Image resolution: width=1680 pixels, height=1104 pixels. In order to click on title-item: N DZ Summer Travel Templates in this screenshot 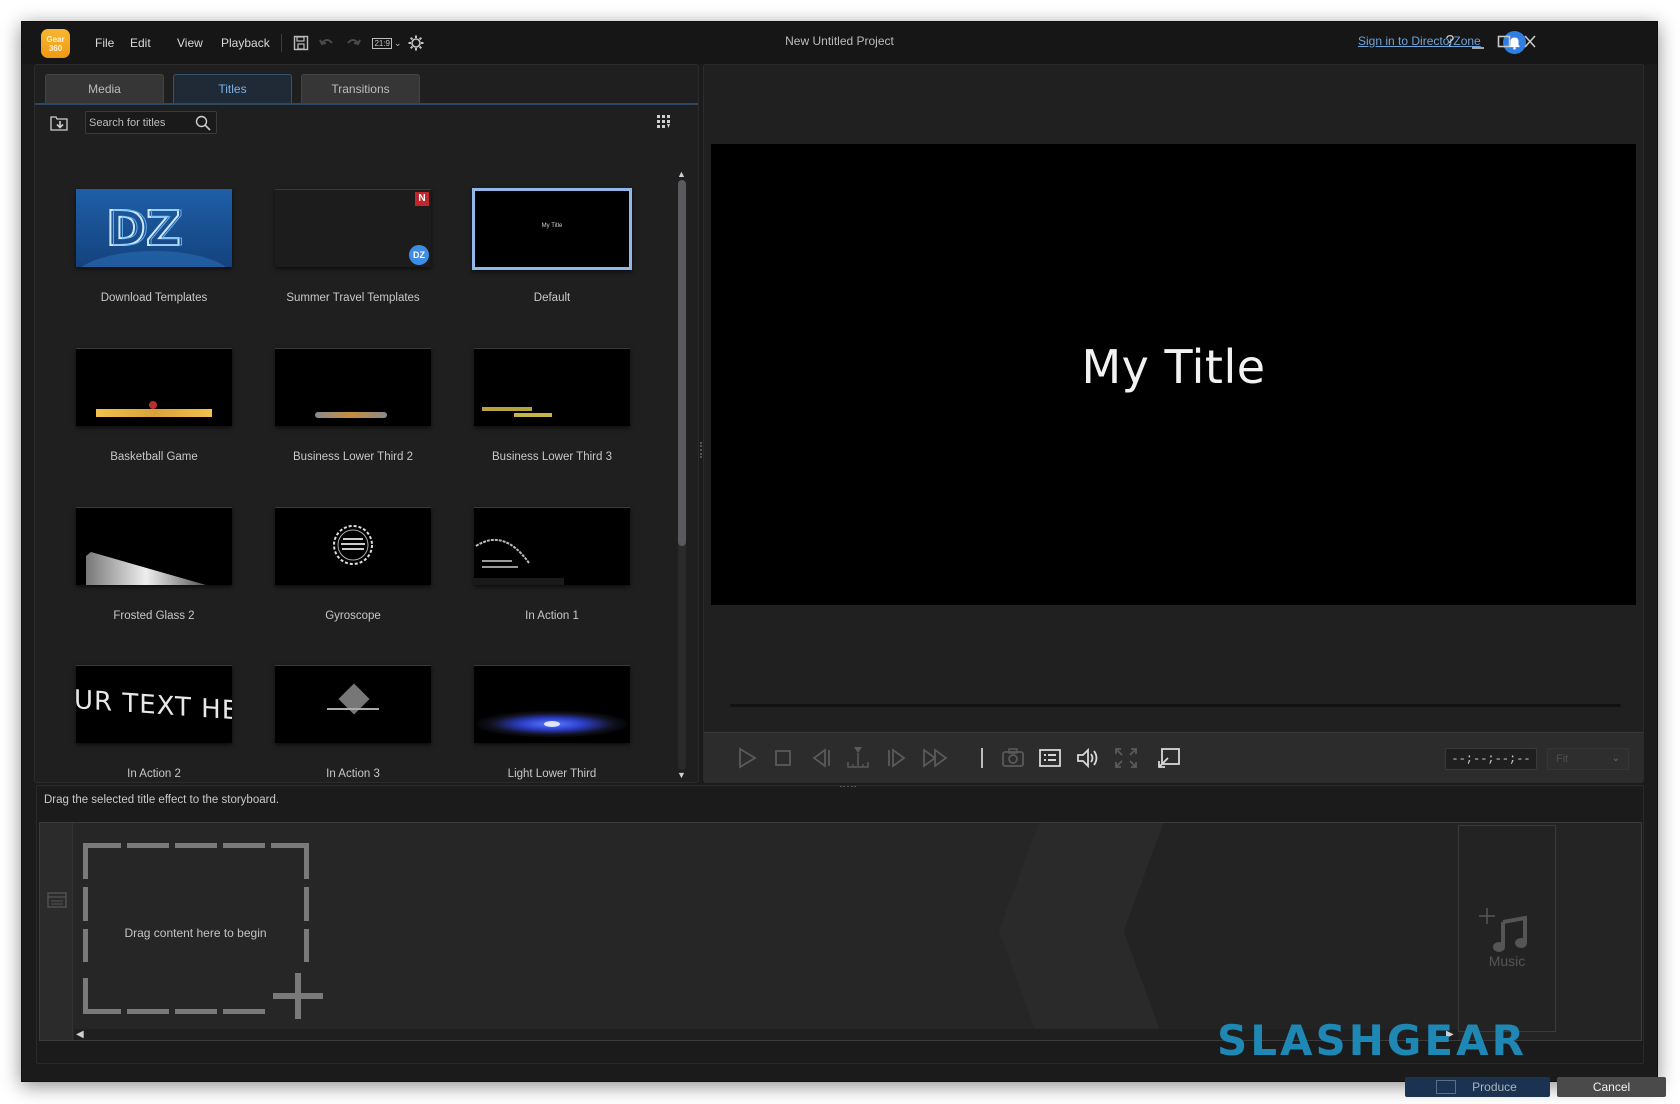, I will do `click(353, 264)`.